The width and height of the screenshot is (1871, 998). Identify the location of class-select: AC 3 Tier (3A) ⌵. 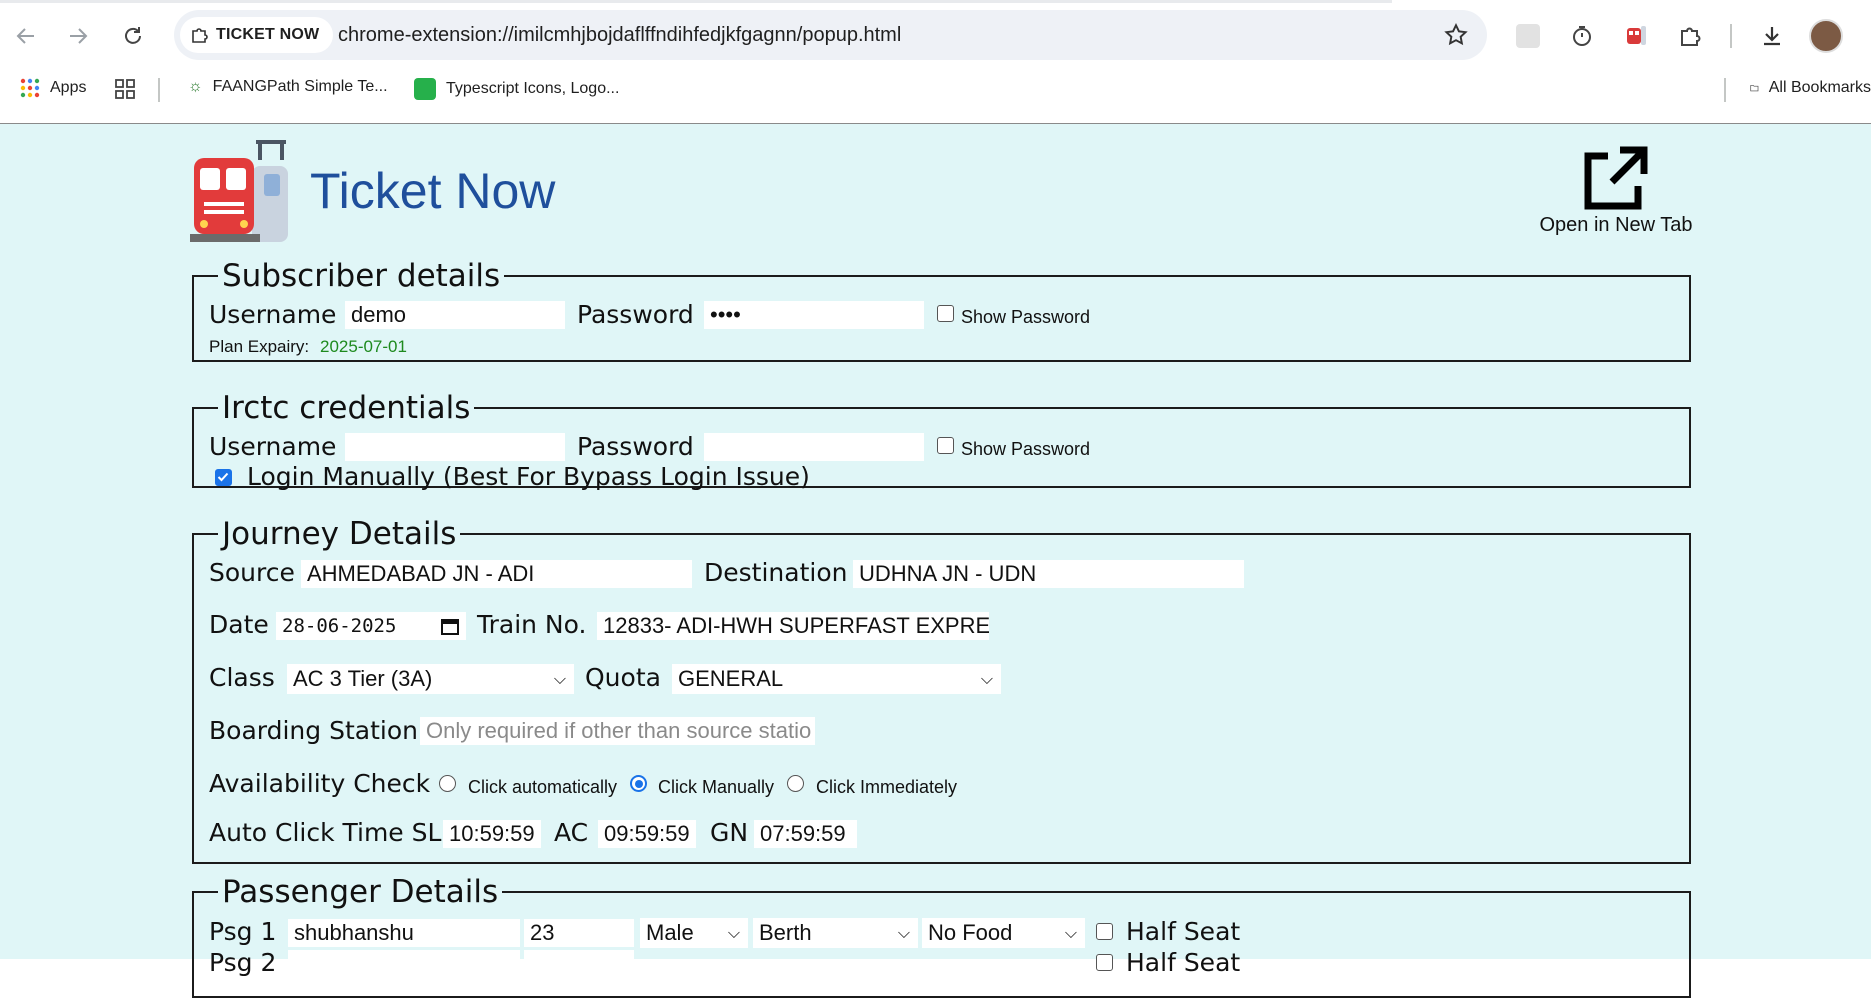
(430, 679).